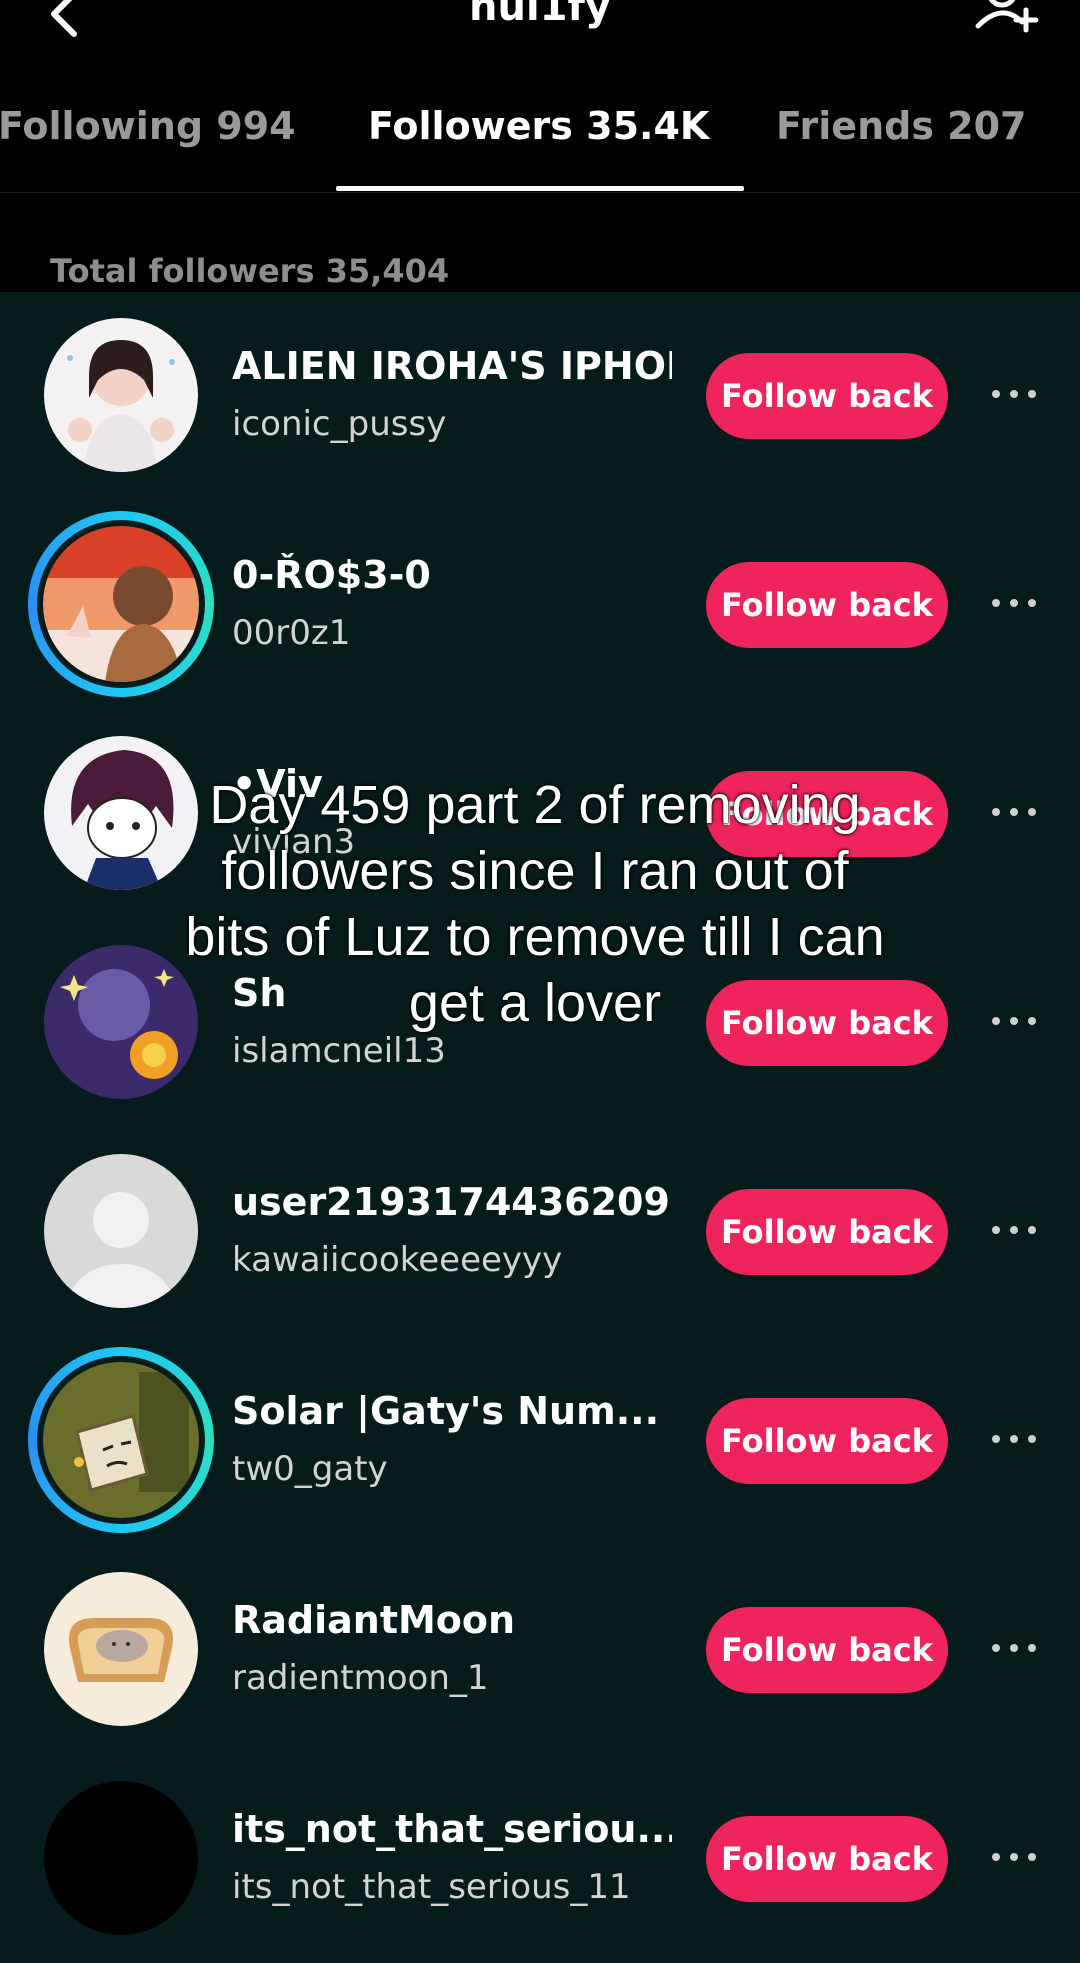 Image resolution: width=1080 pixels, height=1963 pixels. I want to click on follower-handle: islamcneil13, so click(339, 1051).